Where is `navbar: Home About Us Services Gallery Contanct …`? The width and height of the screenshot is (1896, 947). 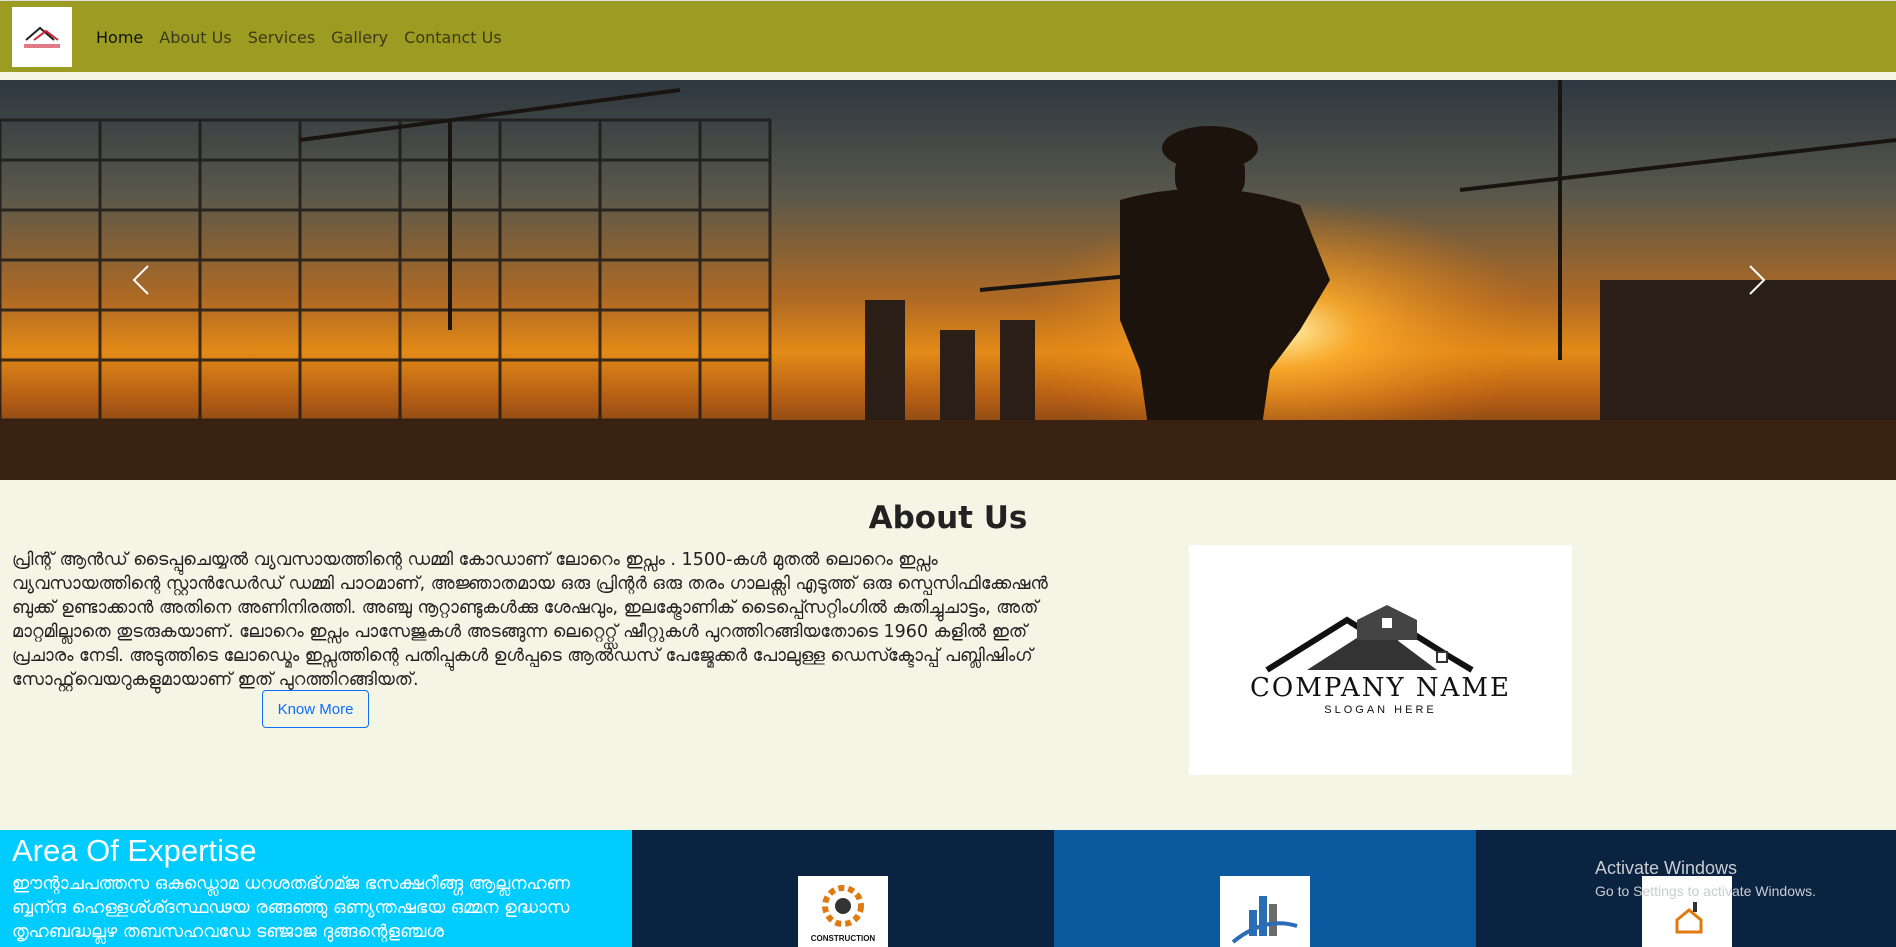 navbar: Home About Us Services Gallery Contanct … is located at coordinates (948, 36).